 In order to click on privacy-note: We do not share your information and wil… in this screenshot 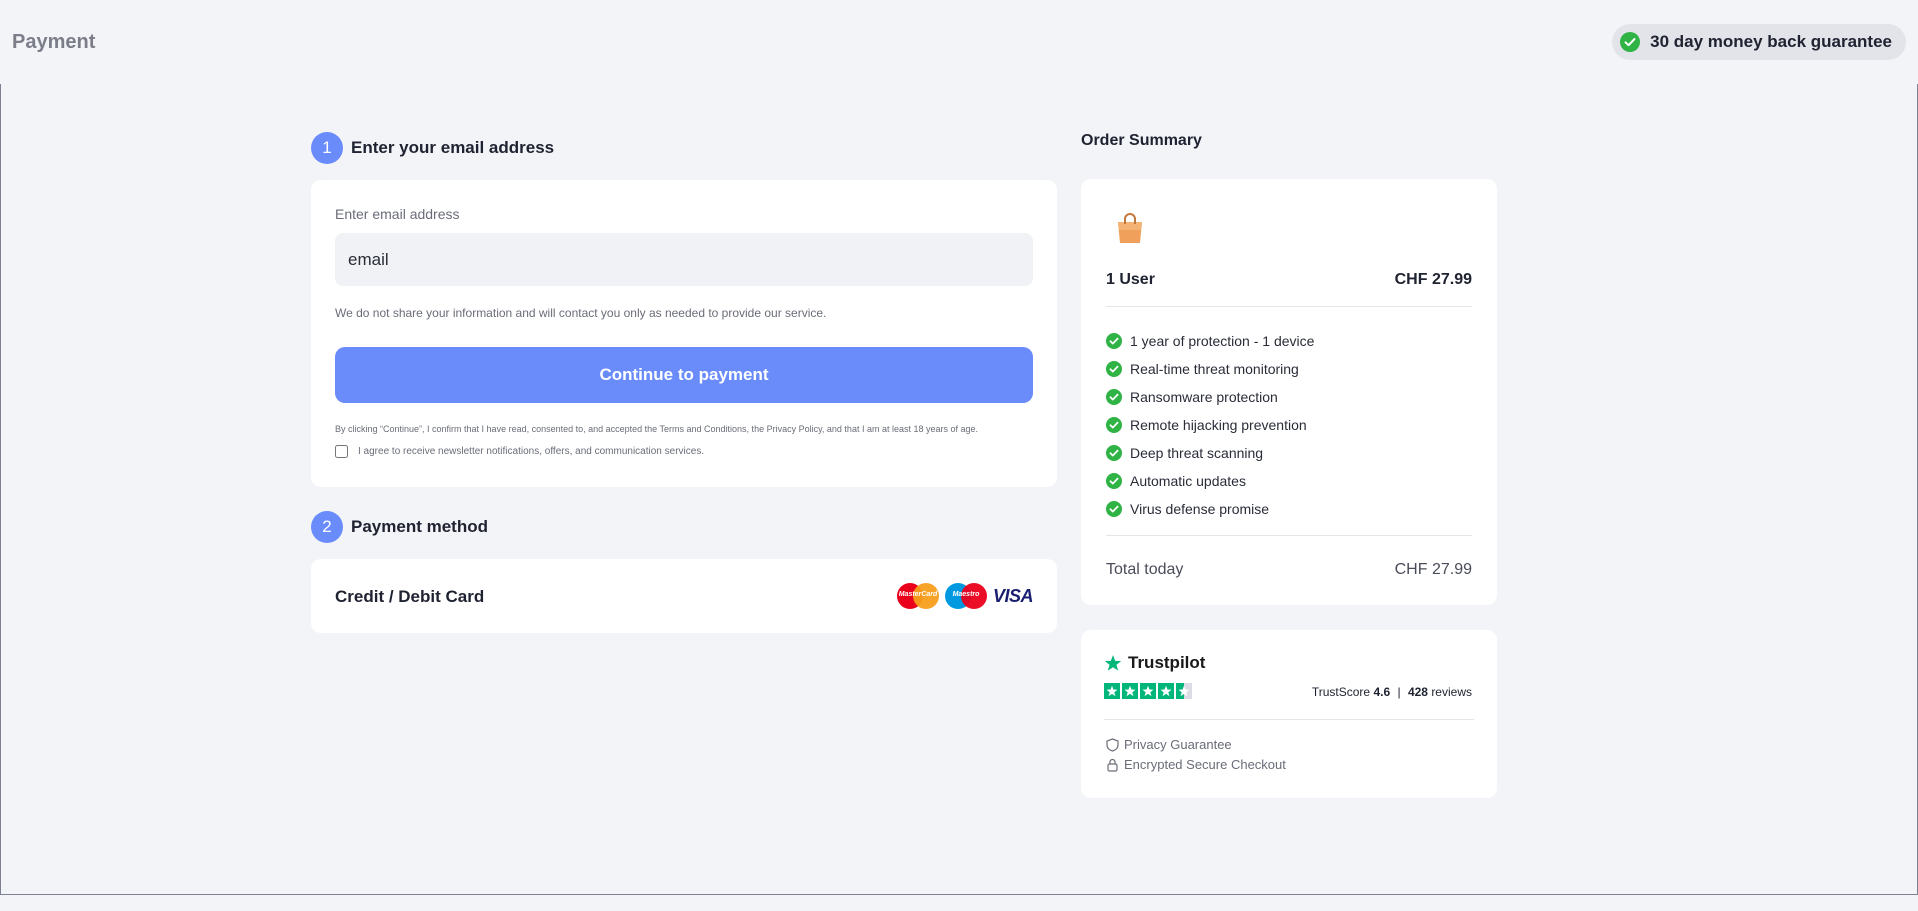, I will do `click(581, 313)`.